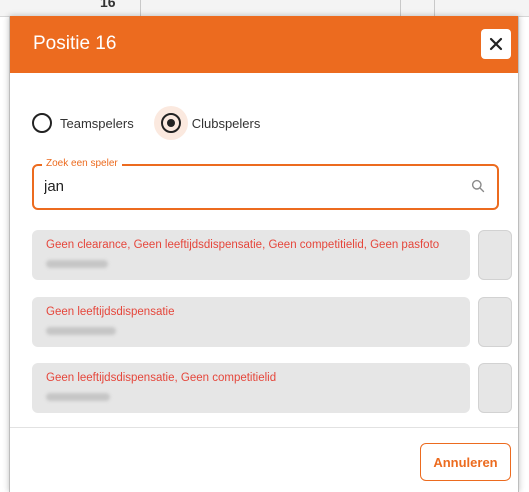 This screenshot has width=529, height=492. What do you see at coordinates (146, 123) in the screenshot?
I see `player-source-radio-group: Teamspelers Clubspelers` at bounding box center [146, 123].